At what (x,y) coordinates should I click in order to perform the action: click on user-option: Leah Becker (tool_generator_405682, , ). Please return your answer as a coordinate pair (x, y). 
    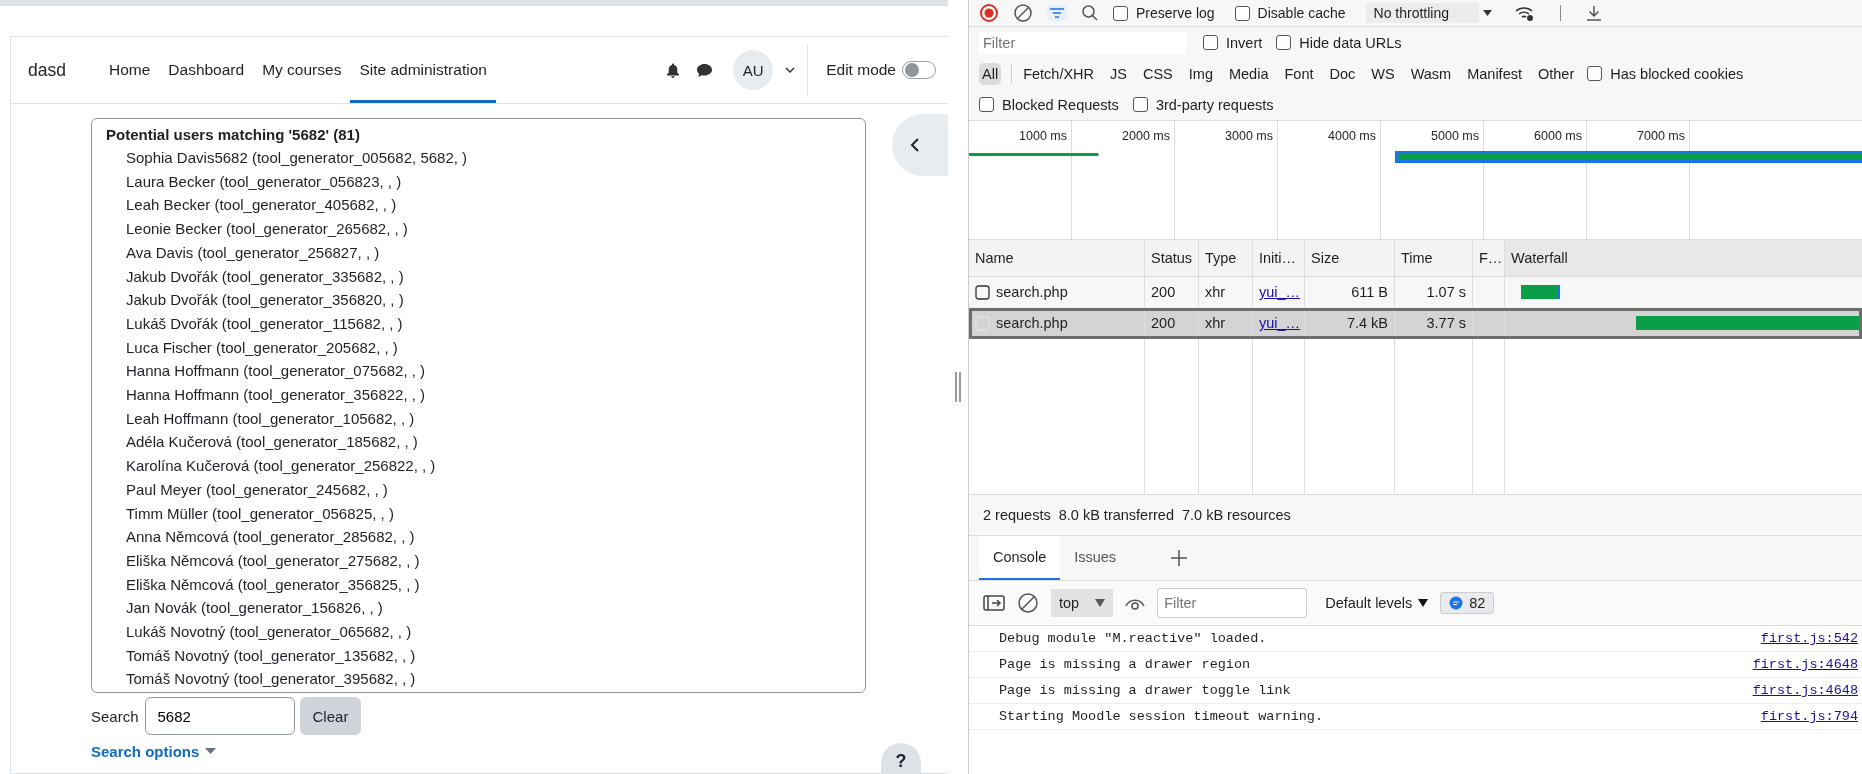
    Looking at the image, I should click on (480, 205).